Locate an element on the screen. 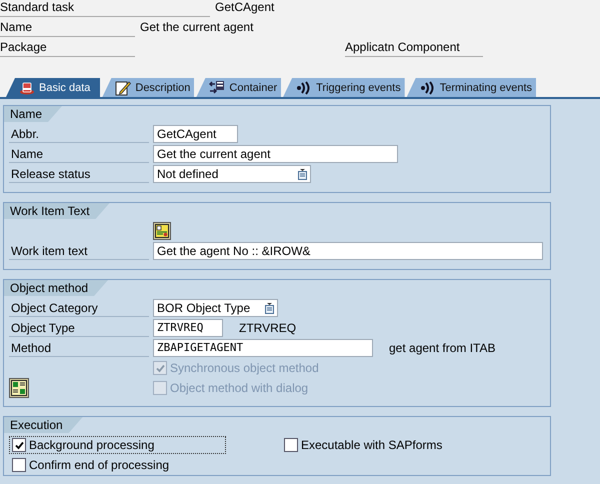  tab: Description is located at coordinates (148, 87).